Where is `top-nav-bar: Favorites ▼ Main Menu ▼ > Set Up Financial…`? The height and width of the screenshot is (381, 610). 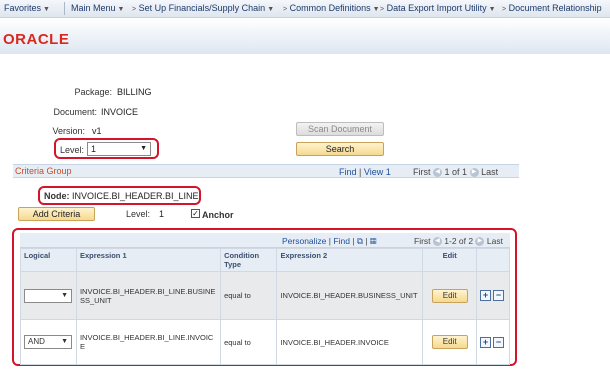
top-nav-bar: Favorites ▼ Main Menu ▼ > Set Up Financial… is located at coordinates (305, 9).